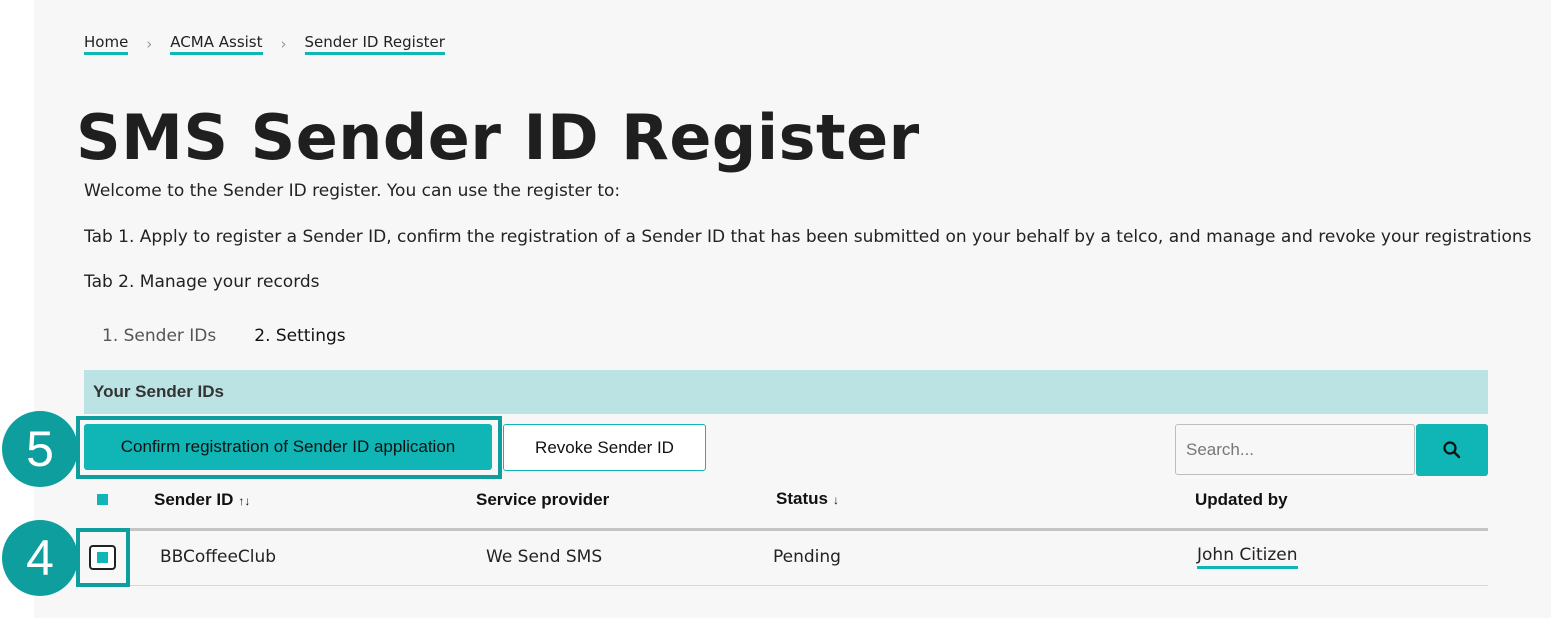 Image resolution: width=1551 pixels, height=618 pixels. I want to click on column-header-updated-by: Updated by, so click(1241, 500).